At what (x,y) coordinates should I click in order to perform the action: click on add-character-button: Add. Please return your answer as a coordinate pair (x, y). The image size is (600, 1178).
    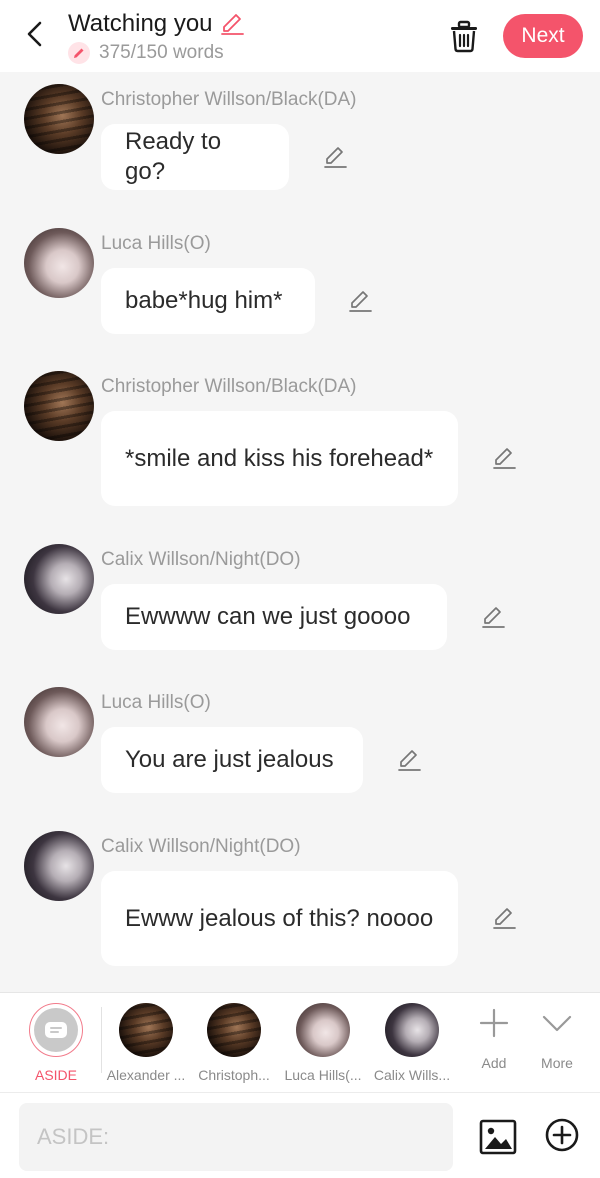
    Looking at the image, I should click on (494, 1043).